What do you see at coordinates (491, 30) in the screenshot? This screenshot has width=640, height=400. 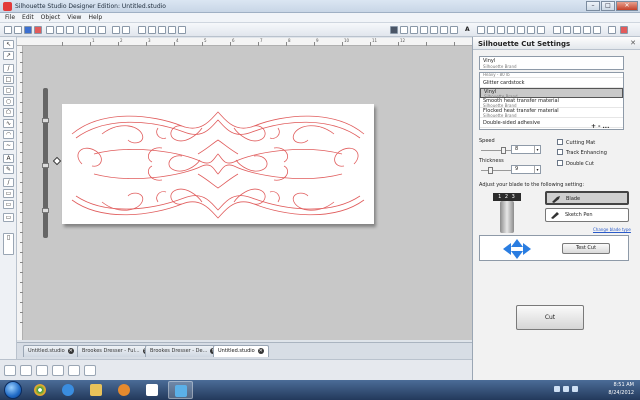 I see `align-icon` at bounding box center [491, 30].